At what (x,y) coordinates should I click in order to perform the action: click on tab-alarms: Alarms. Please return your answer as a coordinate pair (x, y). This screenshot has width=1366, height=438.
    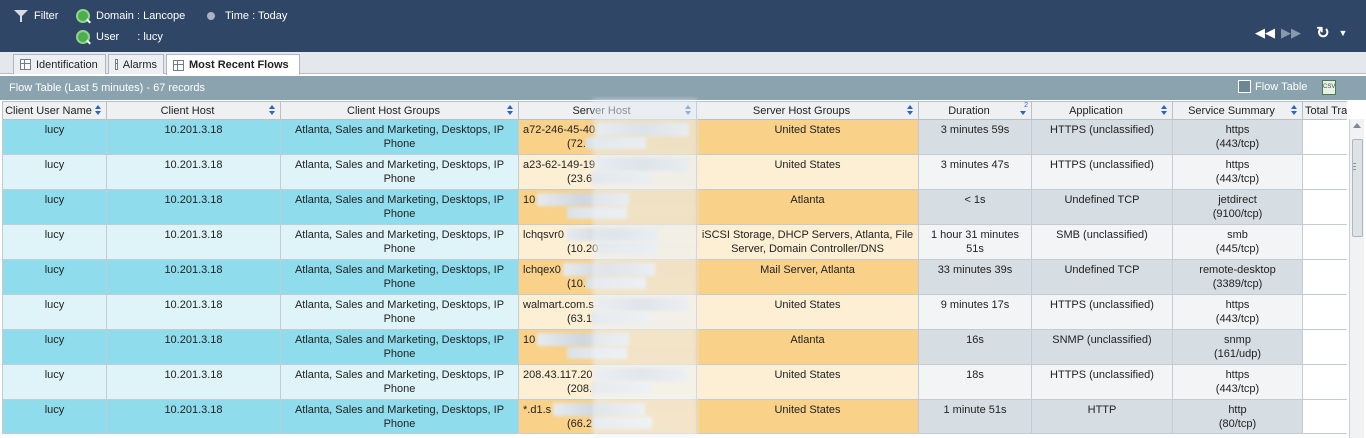
    Looking at the image, I should click on (136, 64).